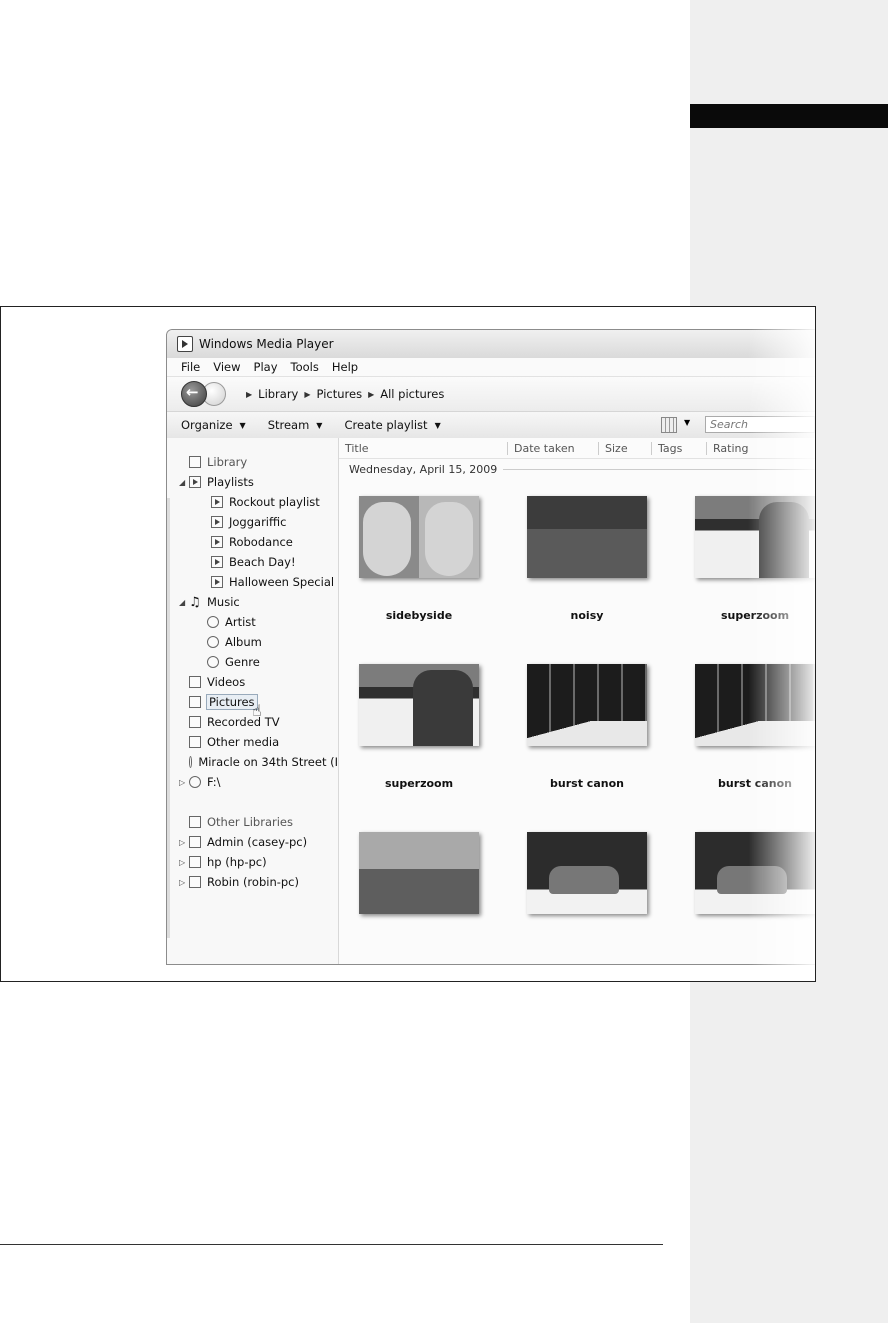 This screenshot has width=888, height=1323. What do you see at coordinates (789, 116) in the screenshot?
I see `chapter-tab` at bounding box center [789, 116].